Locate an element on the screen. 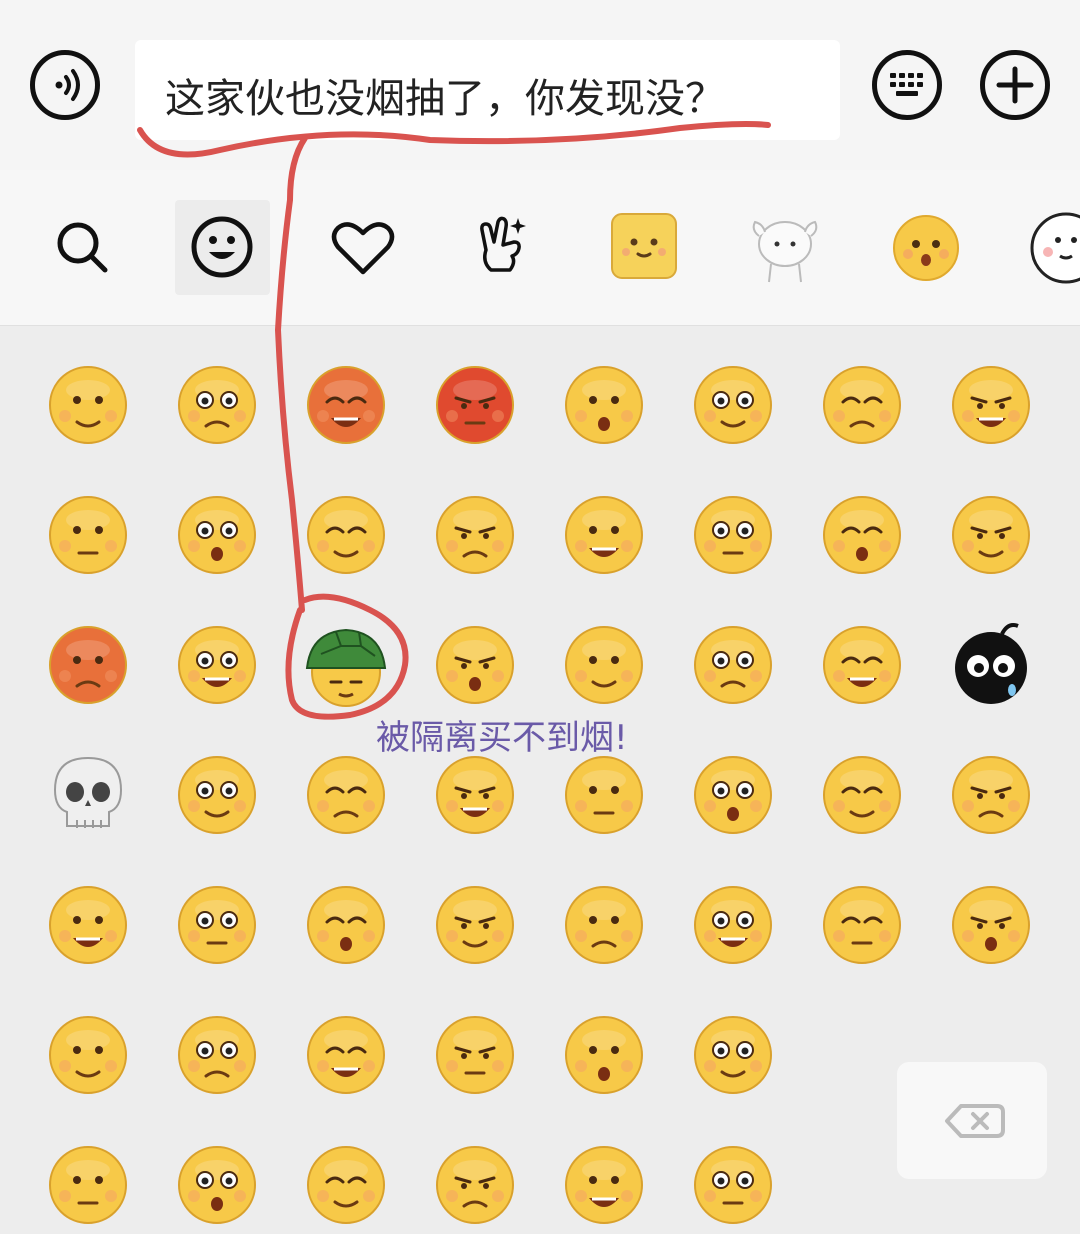 This screenshot has height=1234, width=1080. emoji-awkward is located at coordinates (88, 1055).